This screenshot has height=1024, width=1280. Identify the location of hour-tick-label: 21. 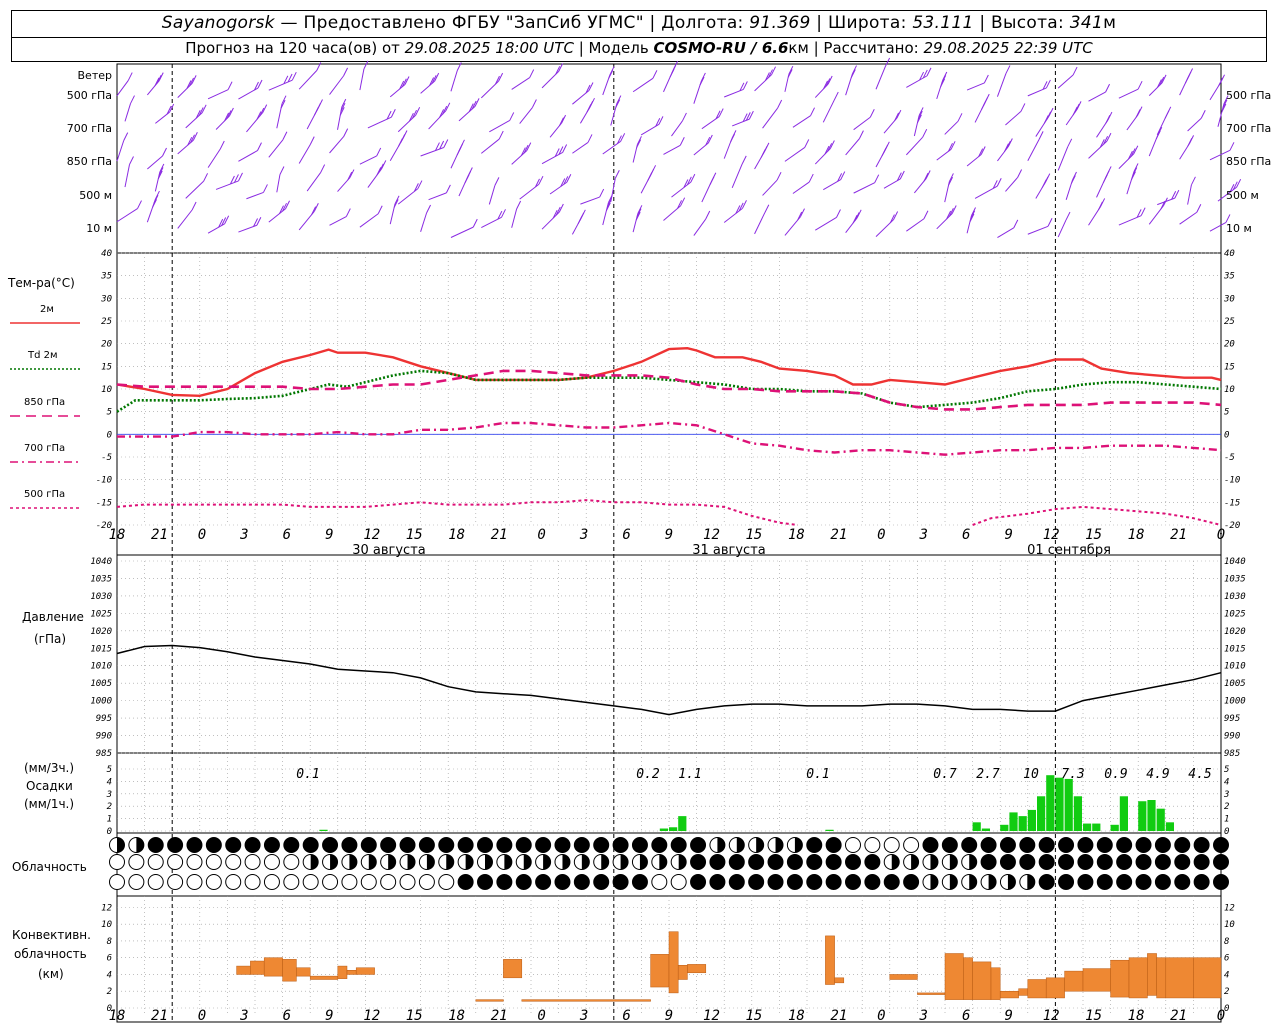
(499, 535).